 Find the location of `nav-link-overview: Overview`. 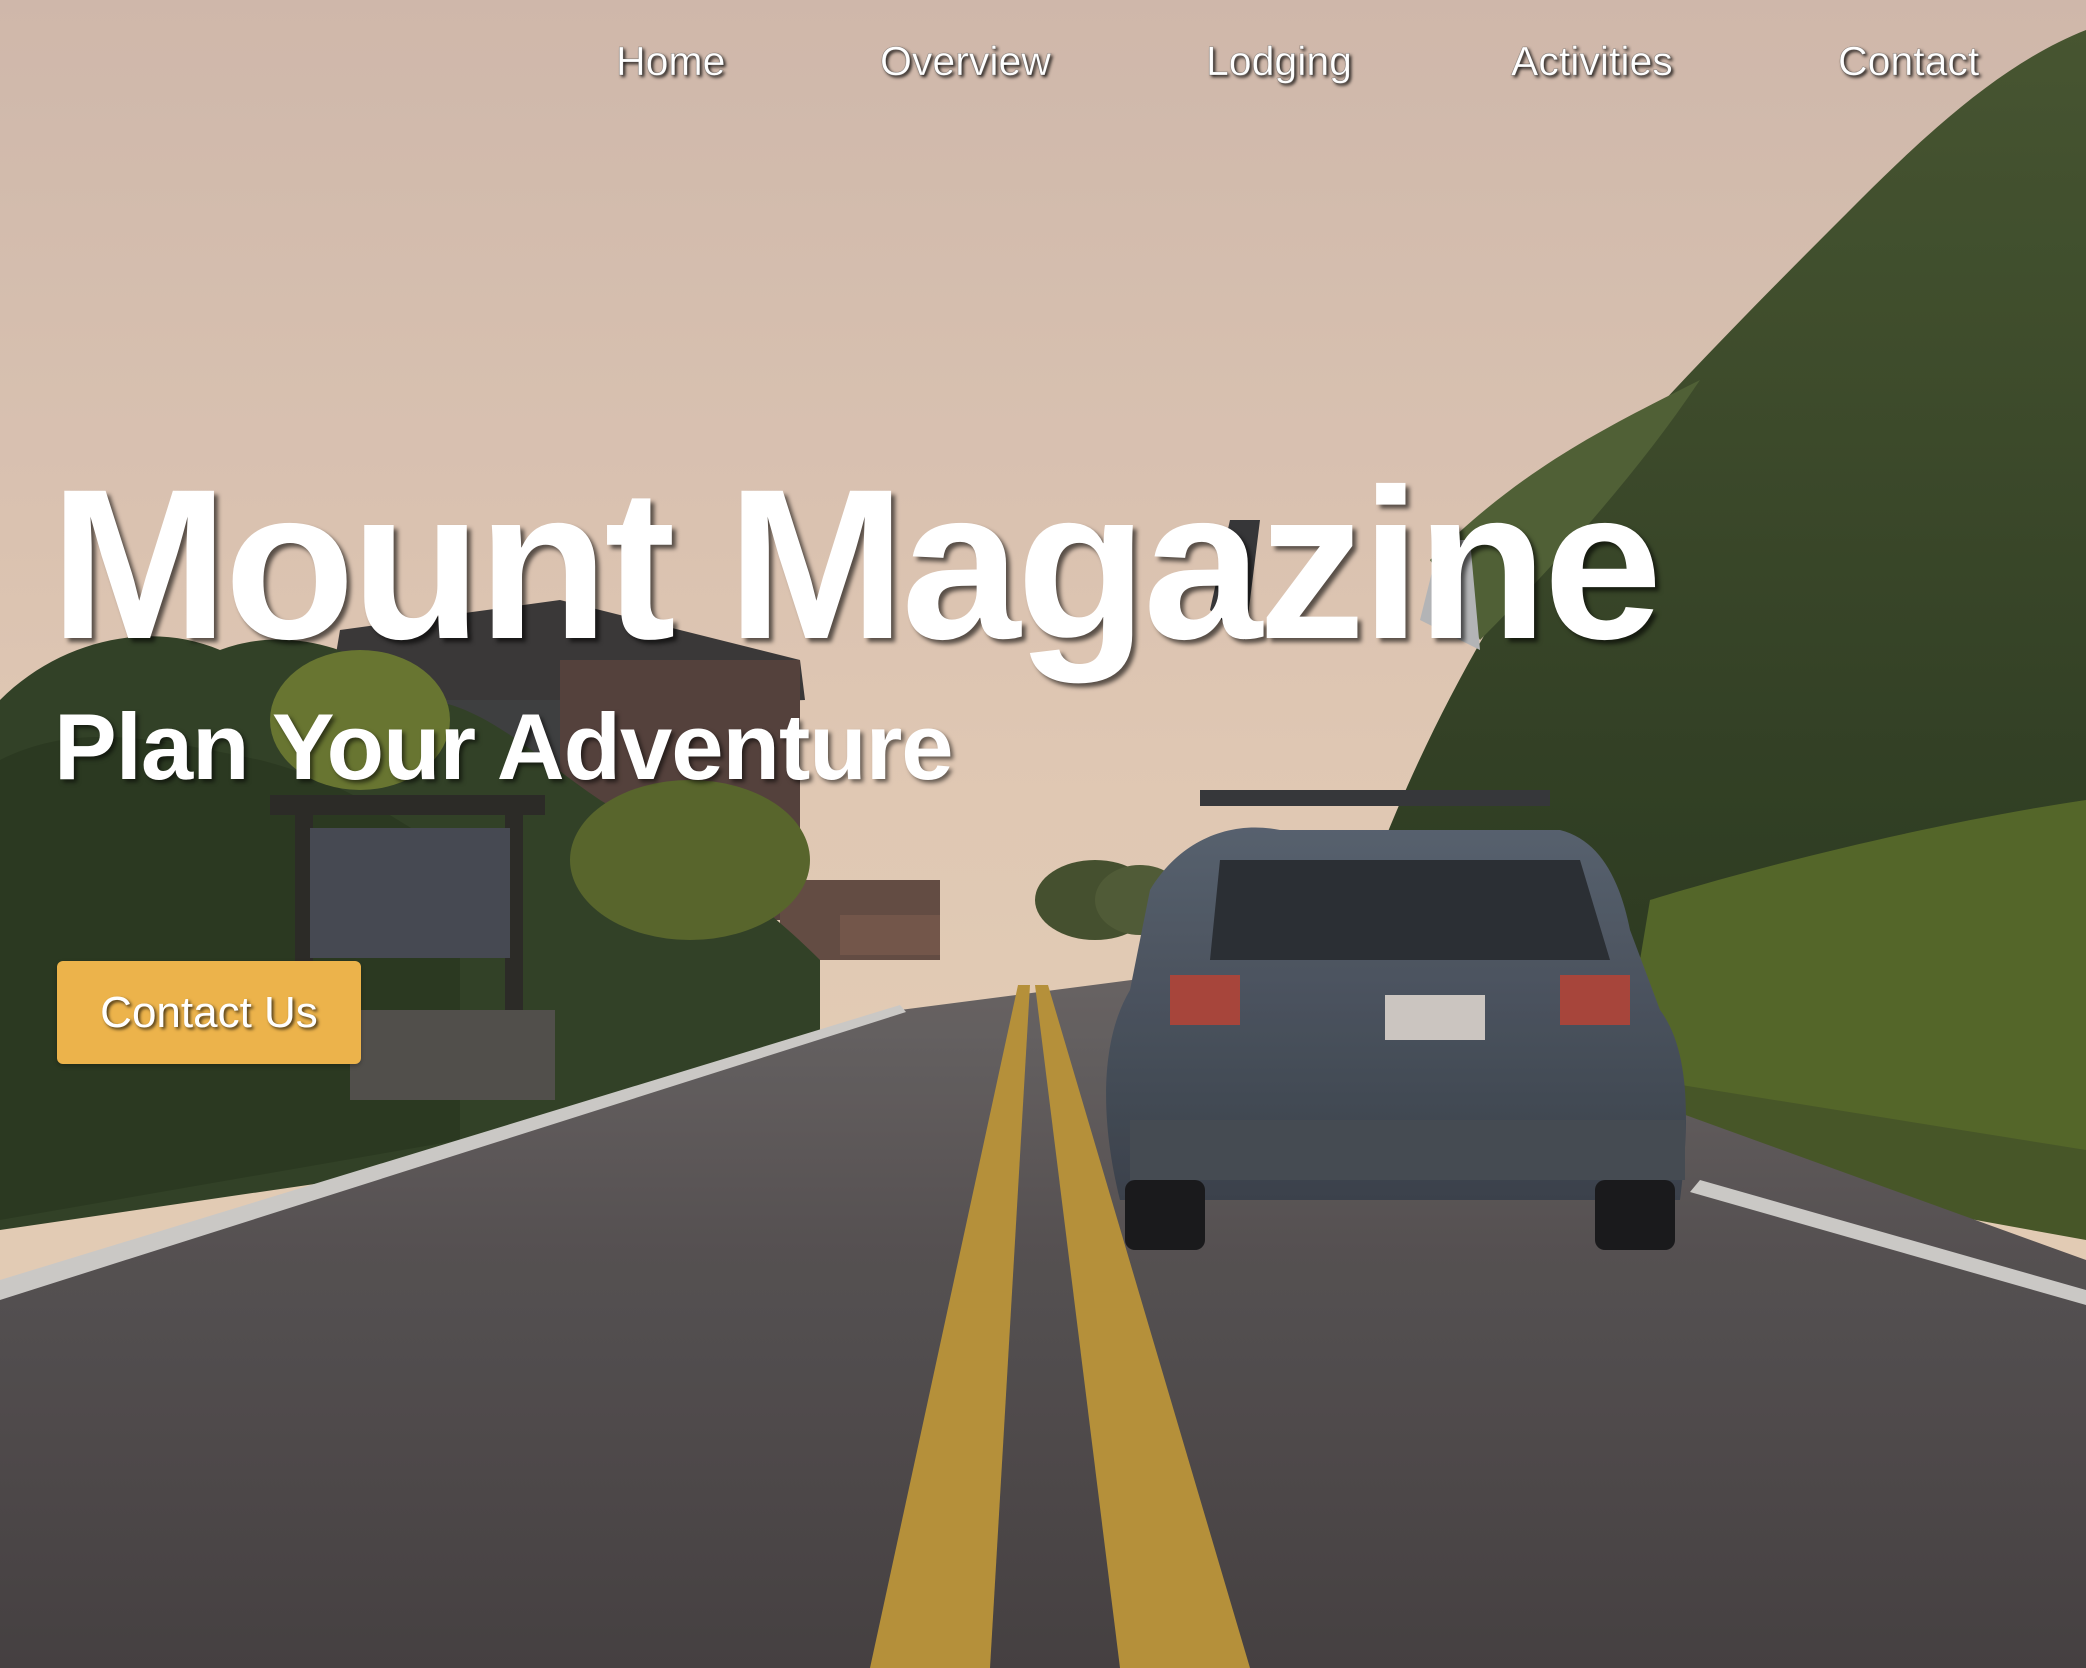

nav-link-overview: Overview is located at coordinates (965, 61).